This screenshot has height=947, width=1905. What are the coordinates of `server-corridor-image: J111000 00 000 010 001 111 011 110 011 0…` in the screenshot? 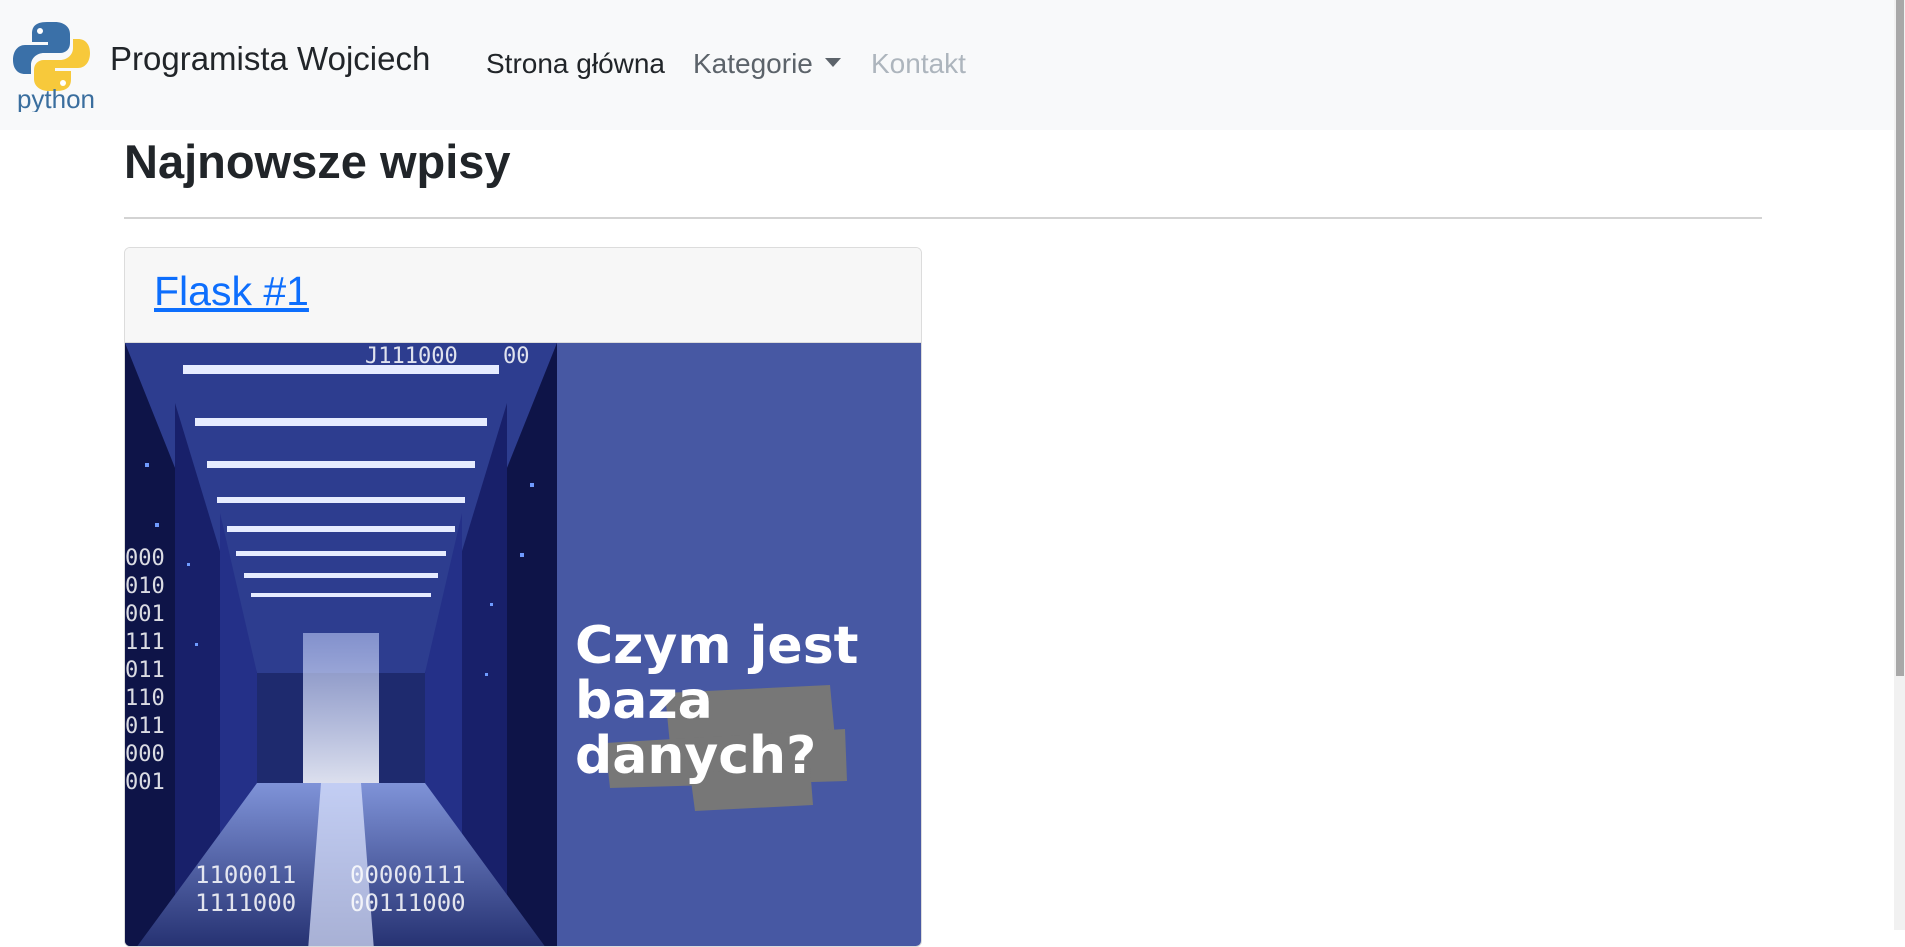 It's located at (341, 644).